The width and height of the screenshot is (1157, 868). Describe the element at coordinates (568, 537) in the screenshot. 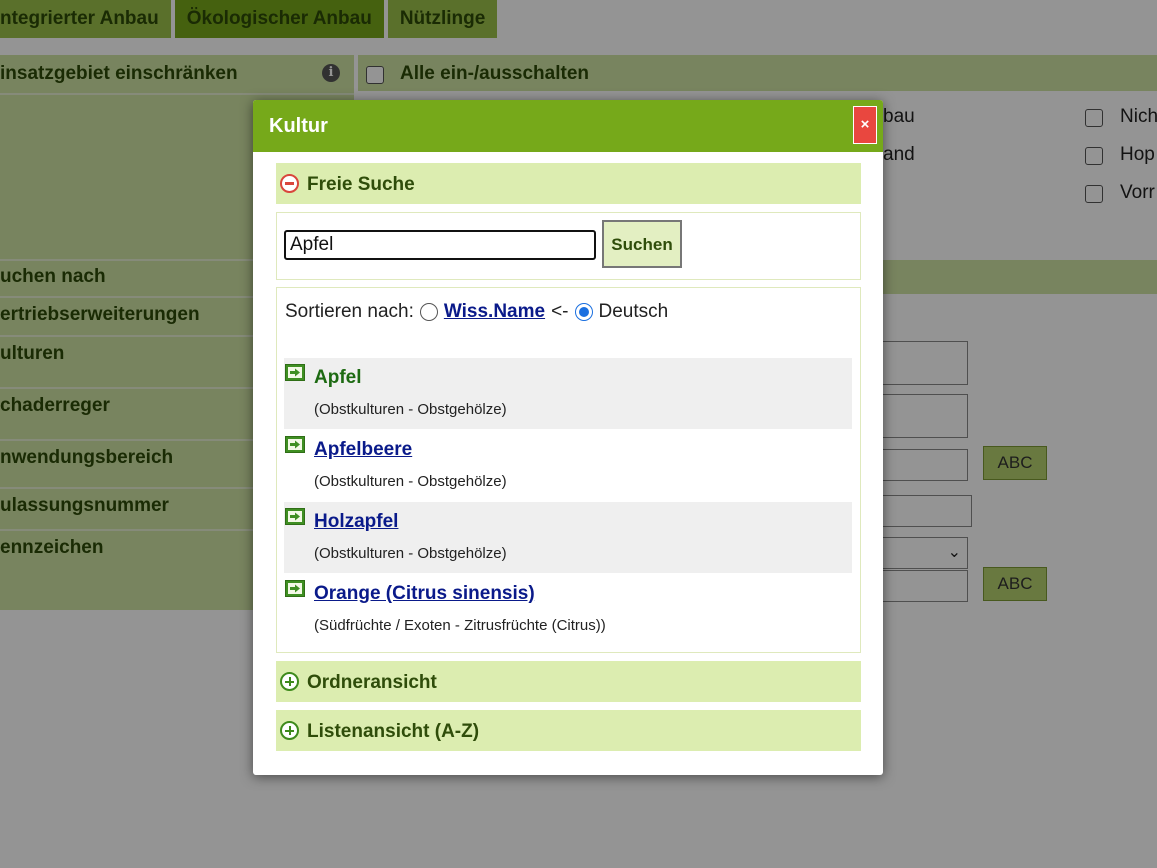

I see `result-item: Holzapfel (Obstkulturen - Obstgehölze)` at that location.